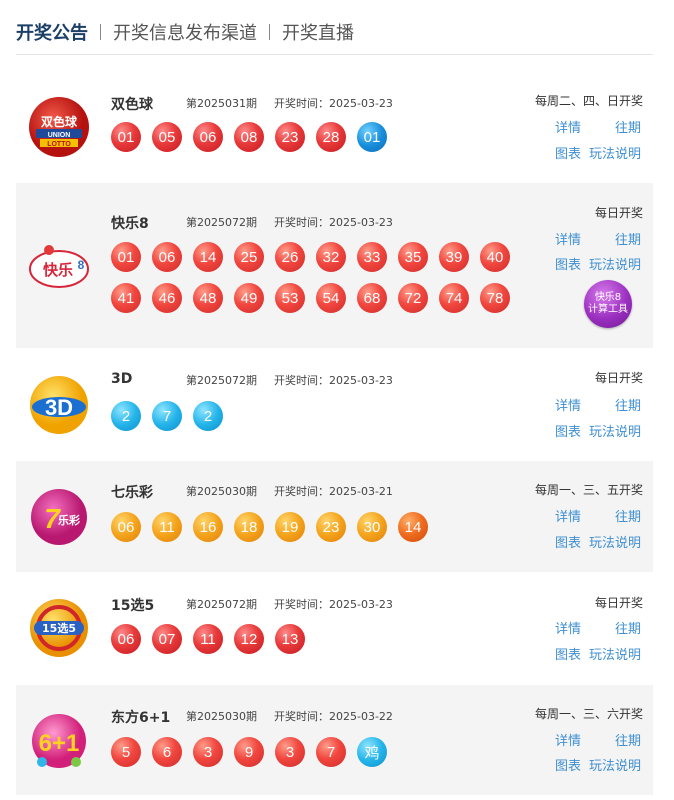 This screenshot has width=674, height=800. Describe the element at coordinates (290, 527) in the screenshot. I see `orange-ball: 19` at that location.